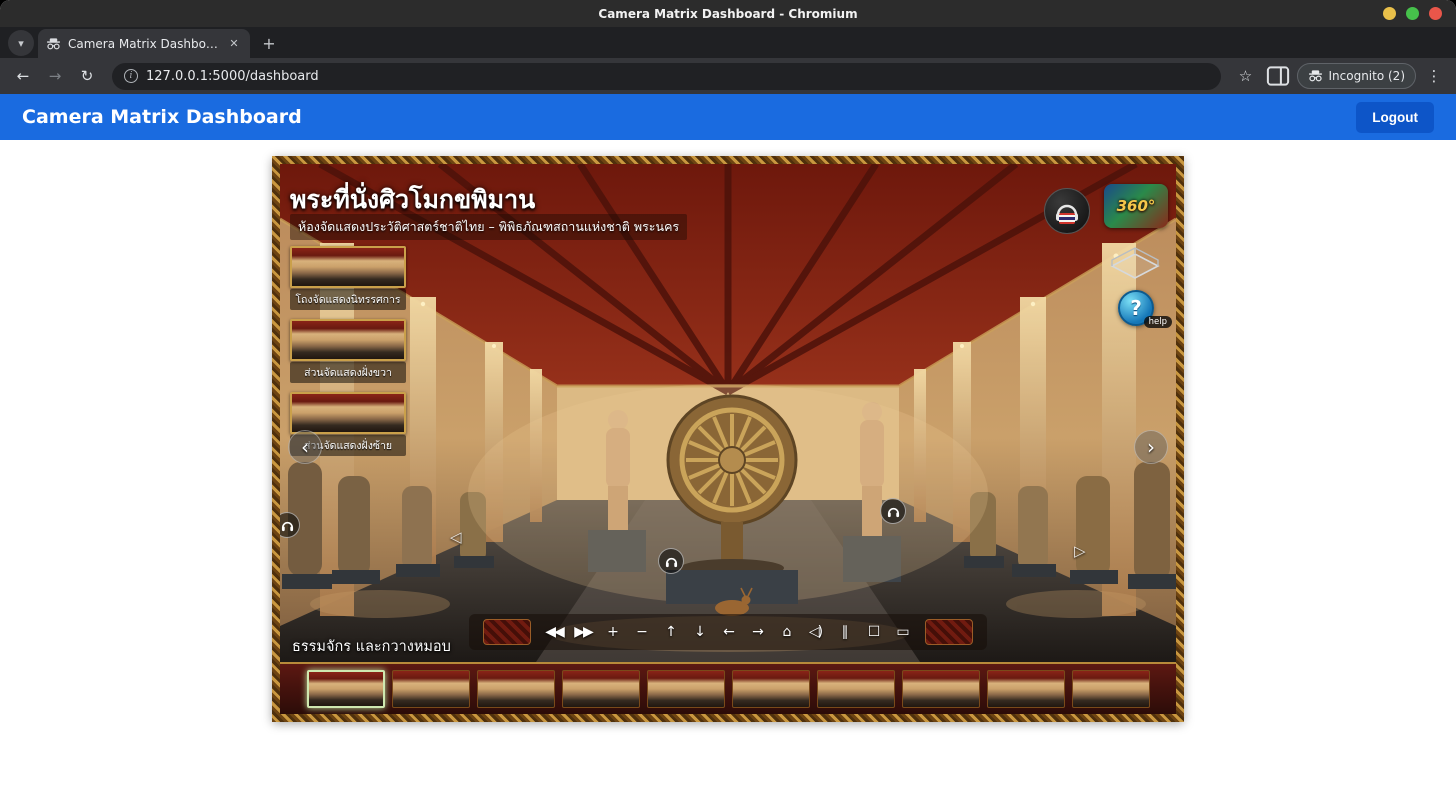  What do you see at coordinates (583, 632) in the screenshot?
I see `next-scene-icon: ▶▶` at bounding box center [583, 632].